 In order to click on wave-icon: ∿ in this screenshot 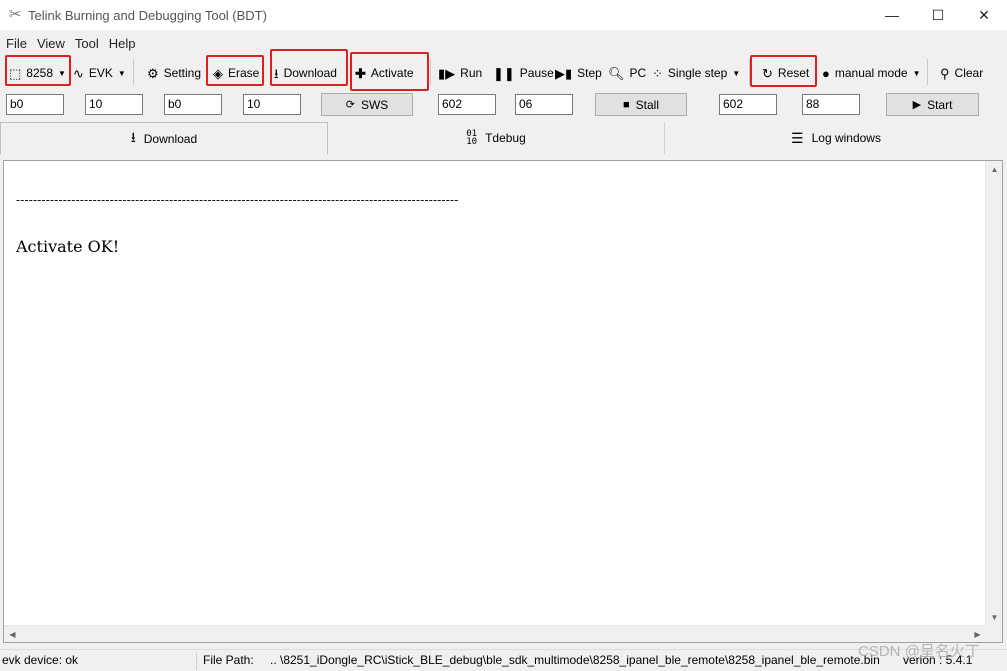, I will do `click(78, 73)`.